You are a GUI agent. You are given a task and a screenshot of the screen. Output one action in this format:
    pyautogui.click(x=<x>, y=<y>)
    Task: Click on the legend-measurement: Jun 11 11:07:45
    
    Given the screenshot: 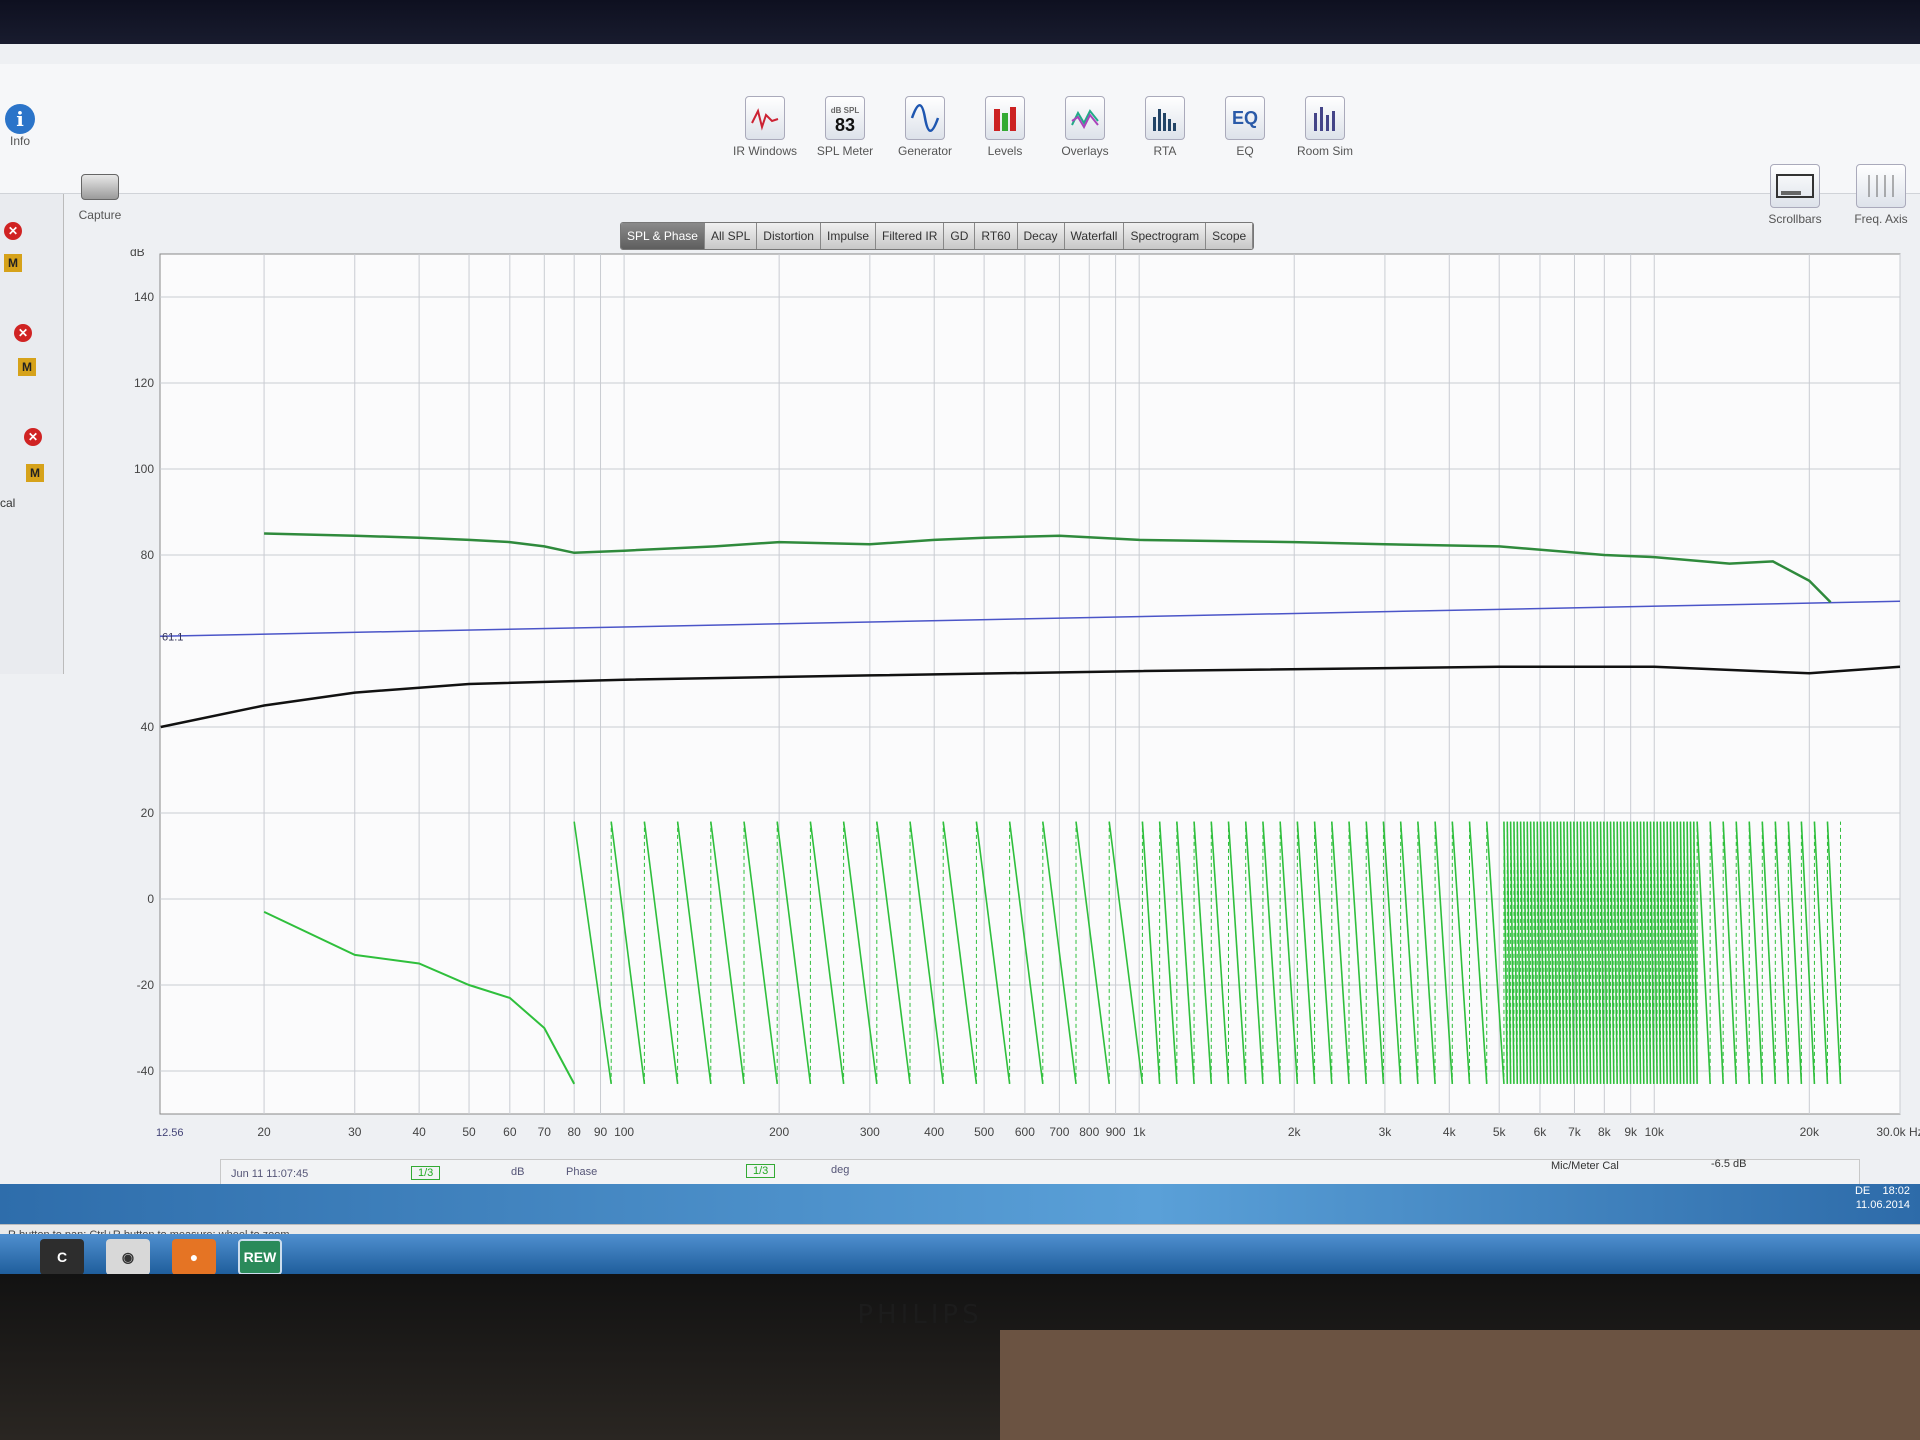 What is the action you would take?
    pyautogui.click(x=269, y=1174)
    